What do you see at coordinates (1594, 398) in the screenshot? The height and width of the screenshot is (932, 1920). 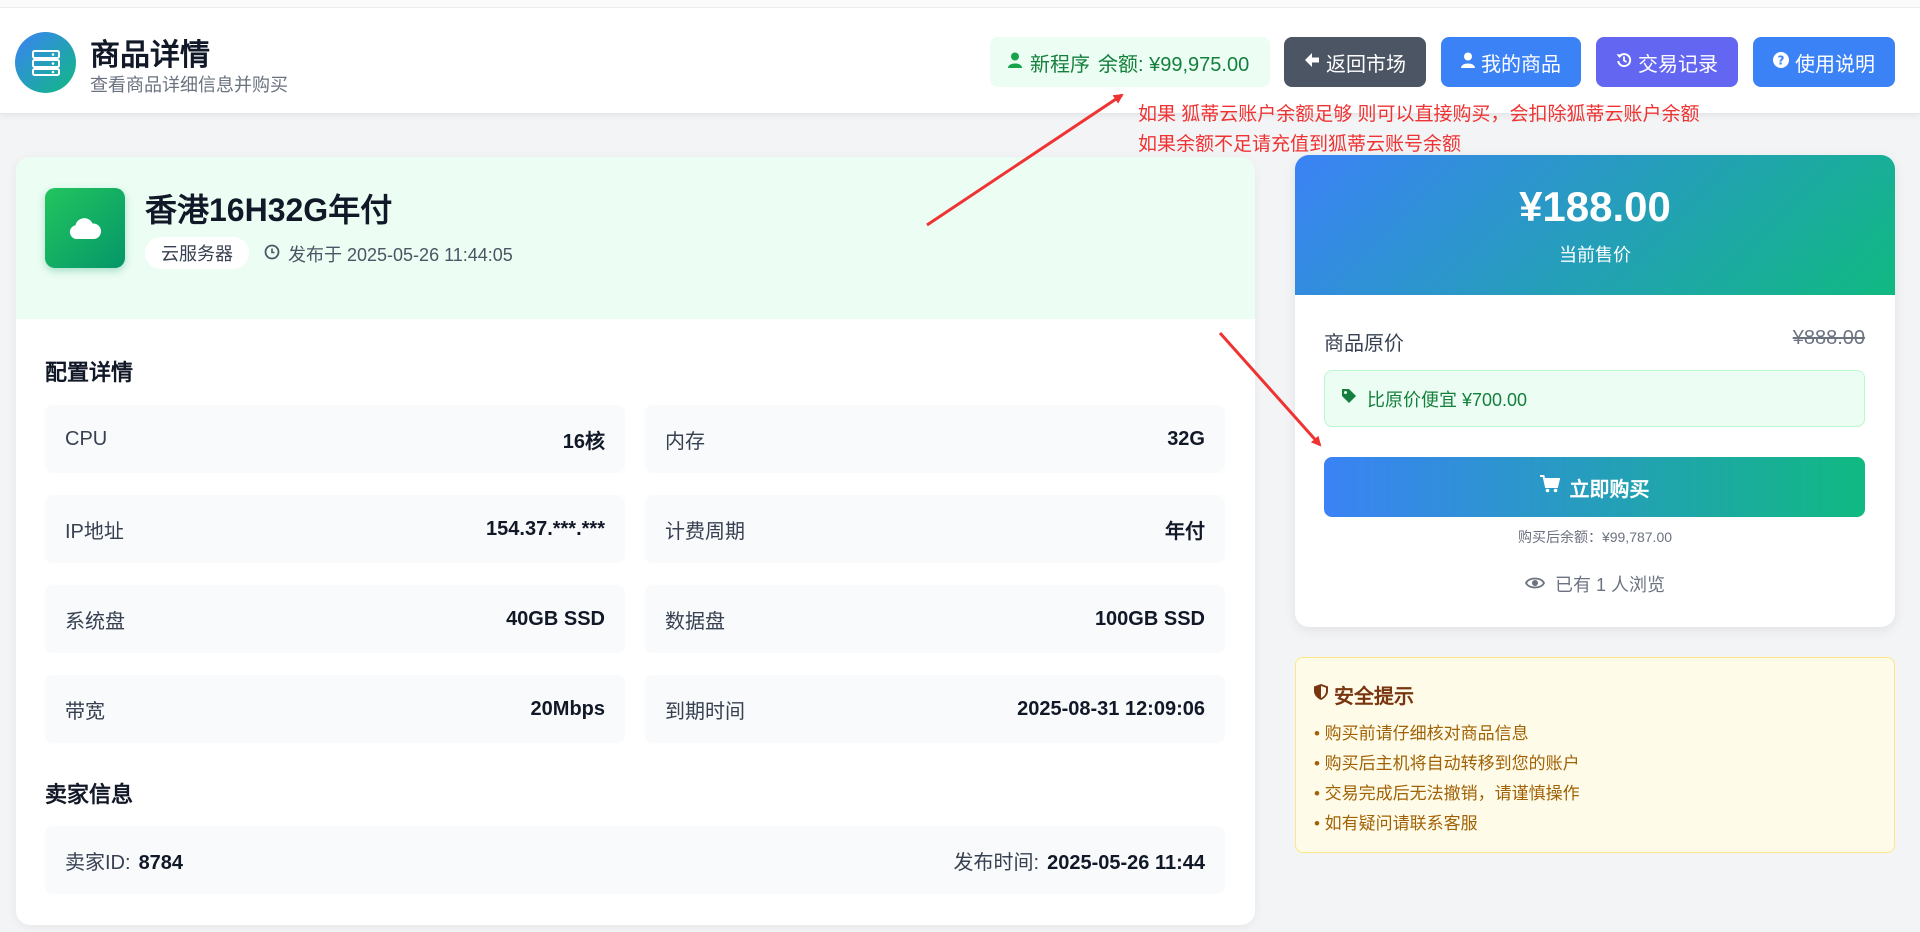 I see `discount-banner: 比原价便宜 ¥700.00` at bounding box center [1594, 398].